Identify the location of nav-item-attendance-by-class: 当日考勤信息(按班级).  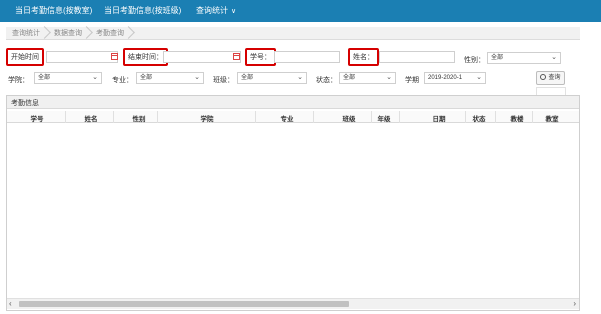
(142, 10).